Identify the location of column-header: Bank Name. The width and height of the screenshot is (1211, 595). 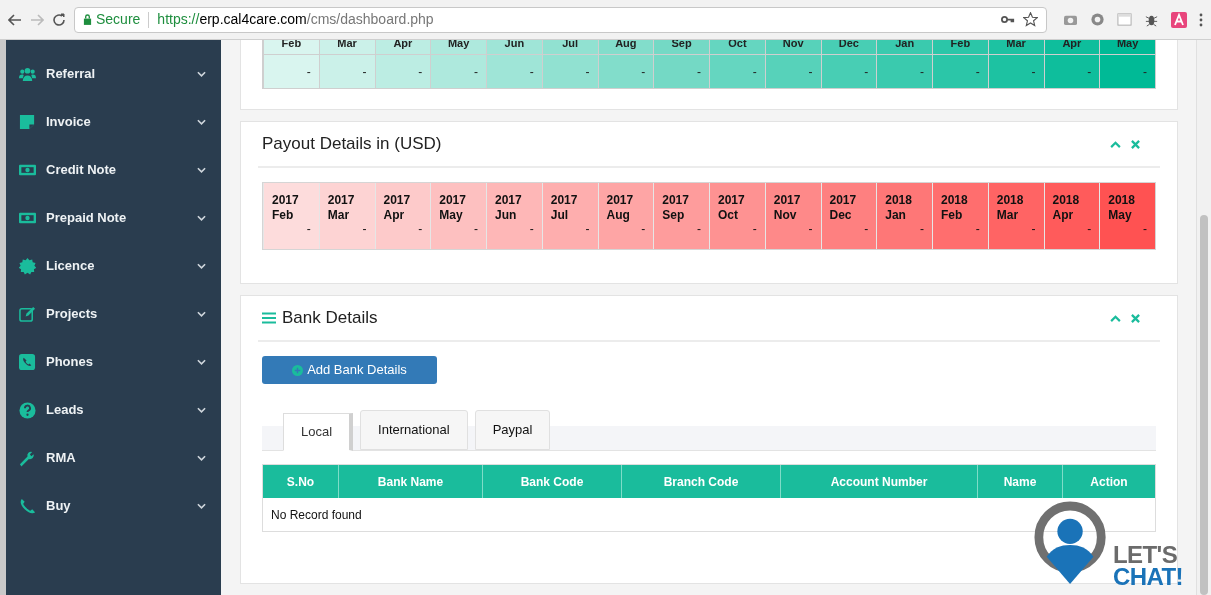
(410, 481).